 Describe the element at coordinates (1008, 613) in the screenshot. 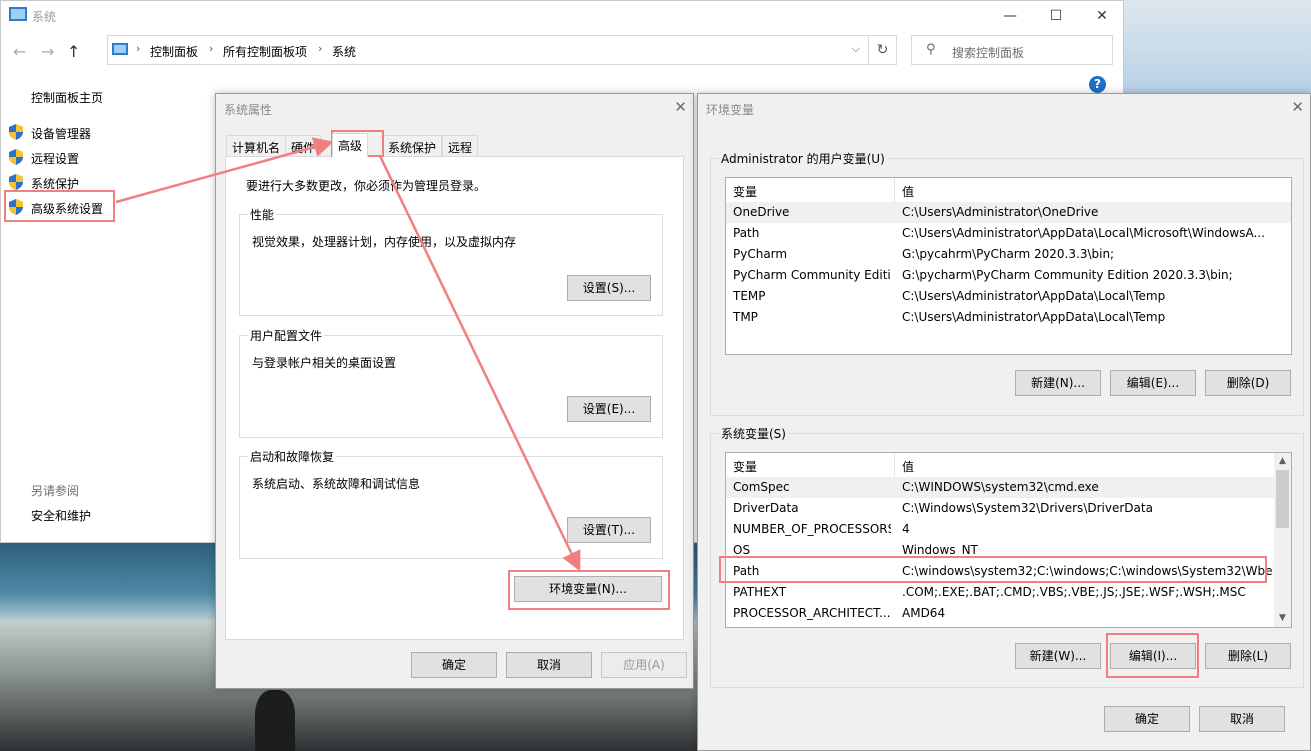

I see `list-item: PROCESSOR_ARCHITECT... AMD64` at that location.